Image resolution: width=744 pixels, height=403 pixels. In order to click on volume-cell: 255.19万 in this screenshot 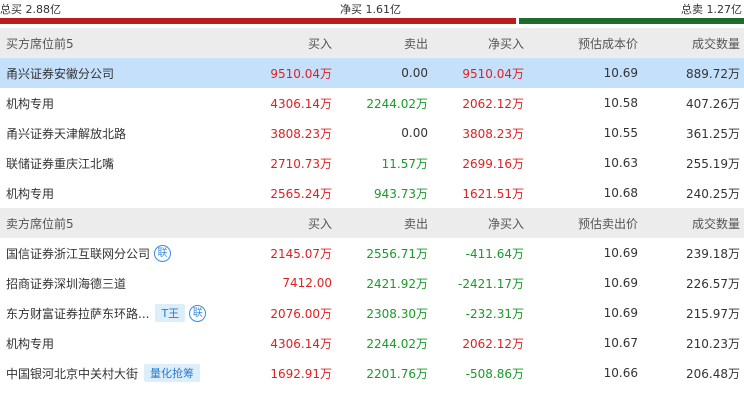, I will do `click(713, 163)`.